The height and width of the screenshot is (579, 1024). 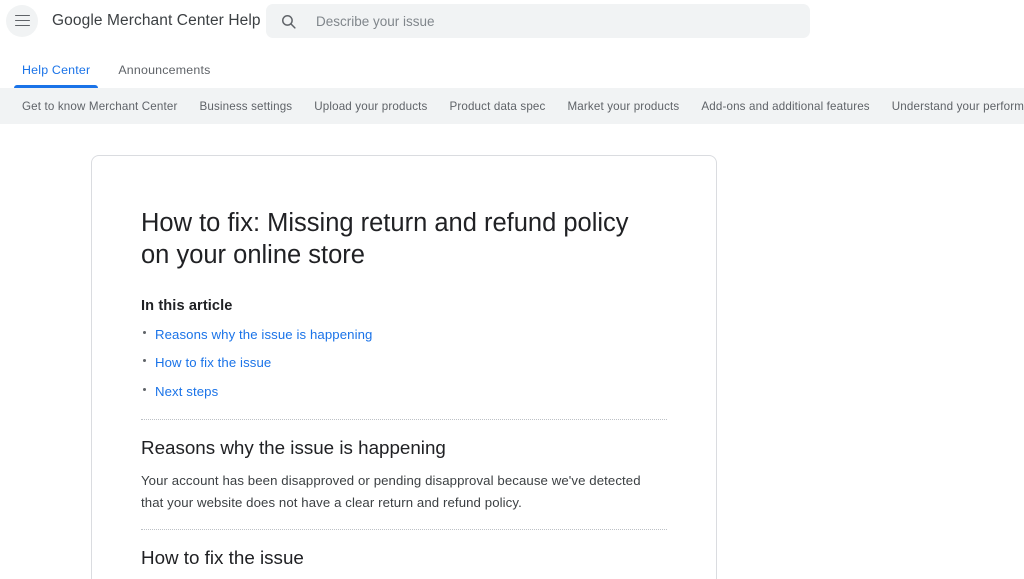 I want to click on primary-tabs: Help Center Announcements, so click(x=512, y=64).